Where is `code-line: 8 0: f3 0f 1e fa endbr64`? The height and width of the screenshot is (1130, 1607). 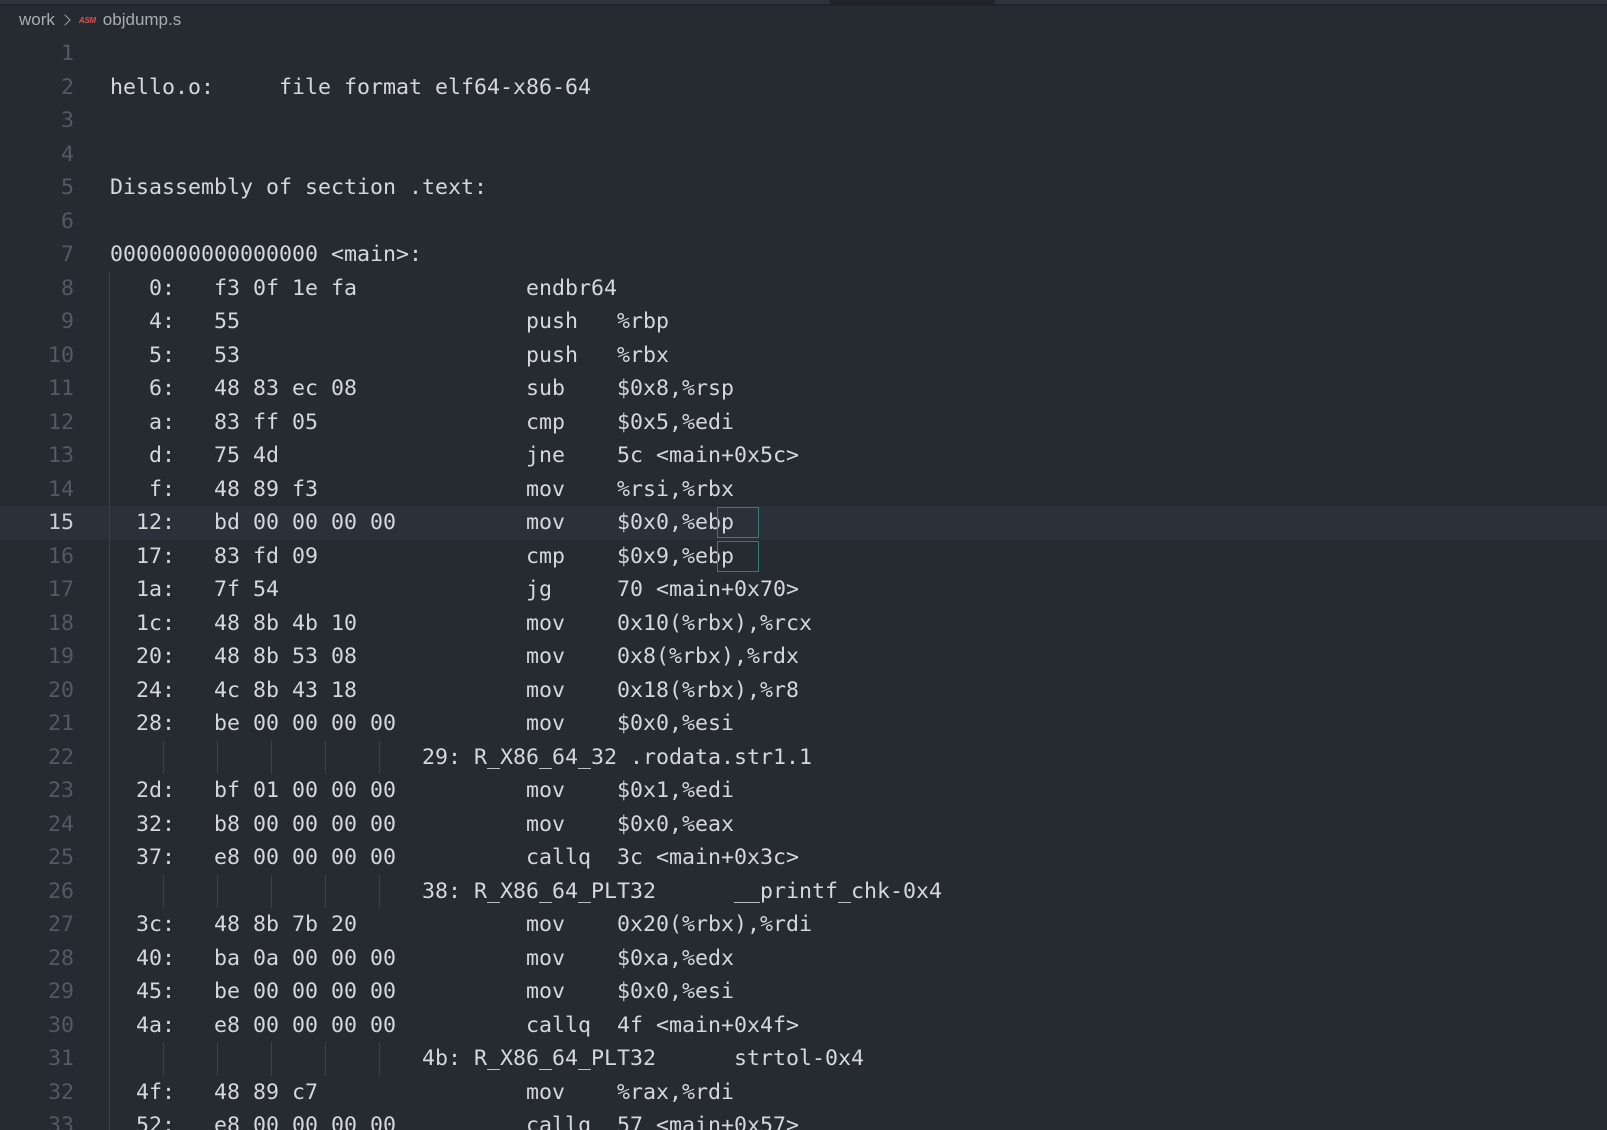 code-line: 8 0: f3 0f 1e fa endbr64 is located at coordinates (803, 288).